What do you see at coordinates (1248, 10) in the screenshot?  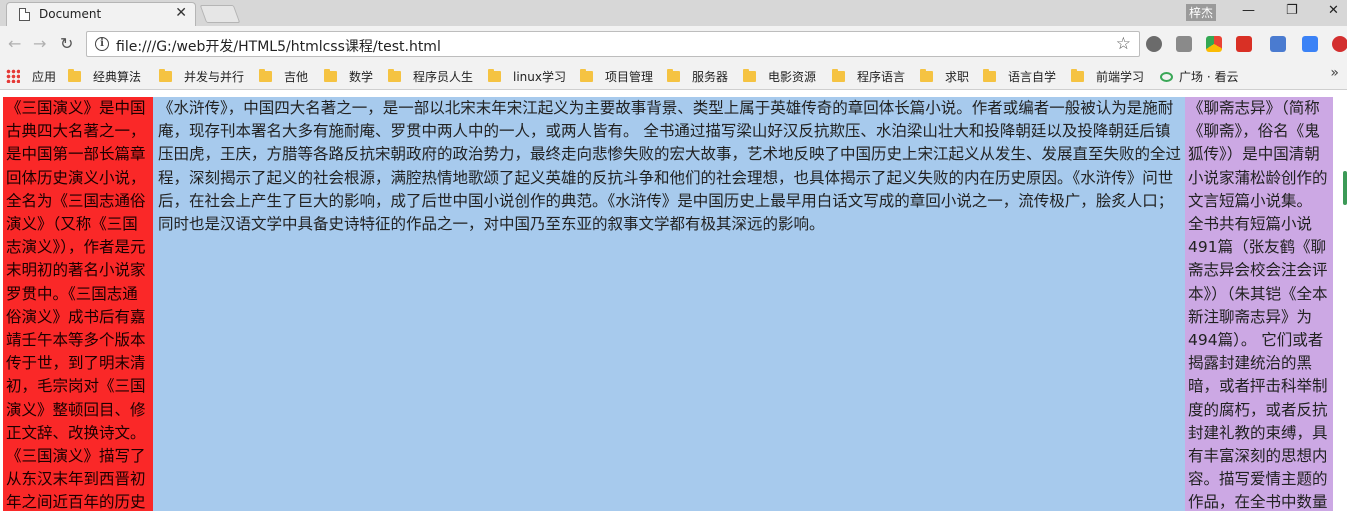 I see `minimize-button: —` at bounding box center [1248, 10].